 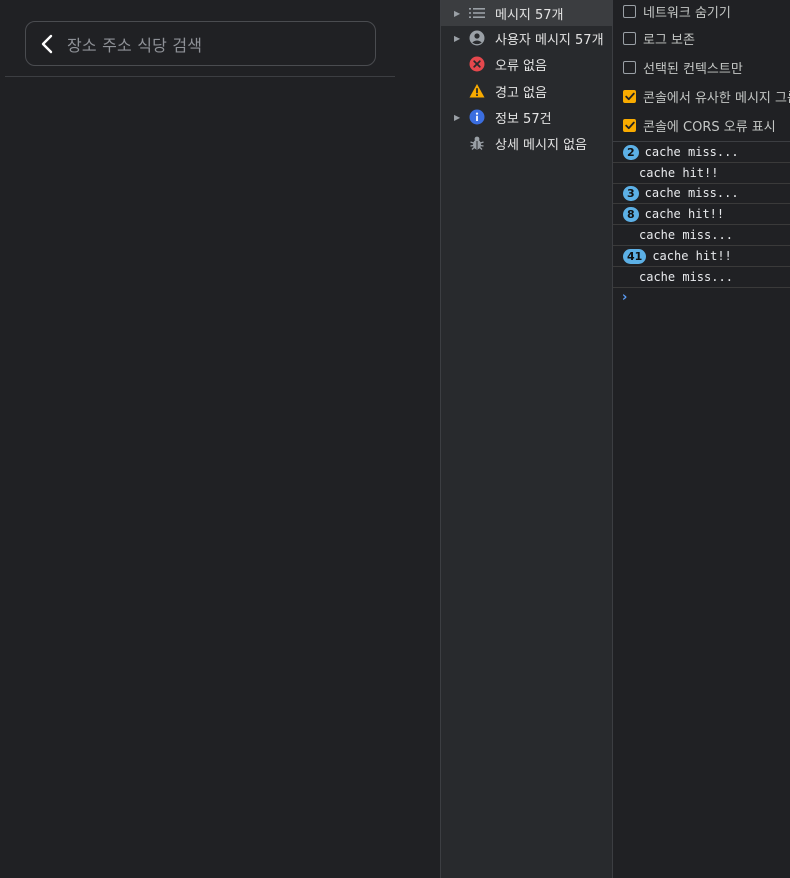 I want to click on setting-label: 로그 보존, so click(x=669, y=40).